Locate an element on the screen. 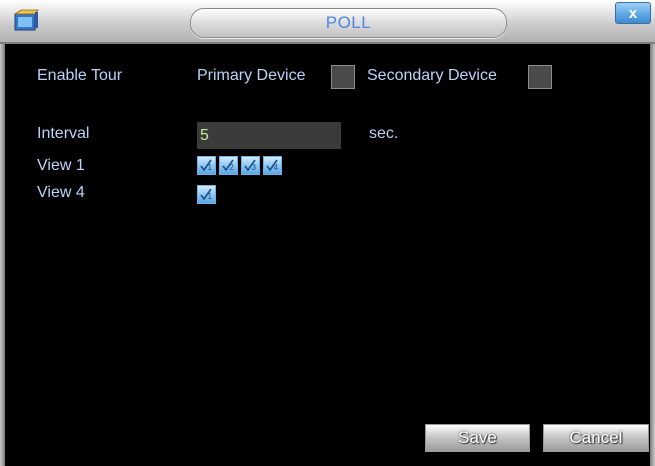 Image resolution: width=655 pixels, height=466 pixels. close-button: x is located at coordinates (633, 13).